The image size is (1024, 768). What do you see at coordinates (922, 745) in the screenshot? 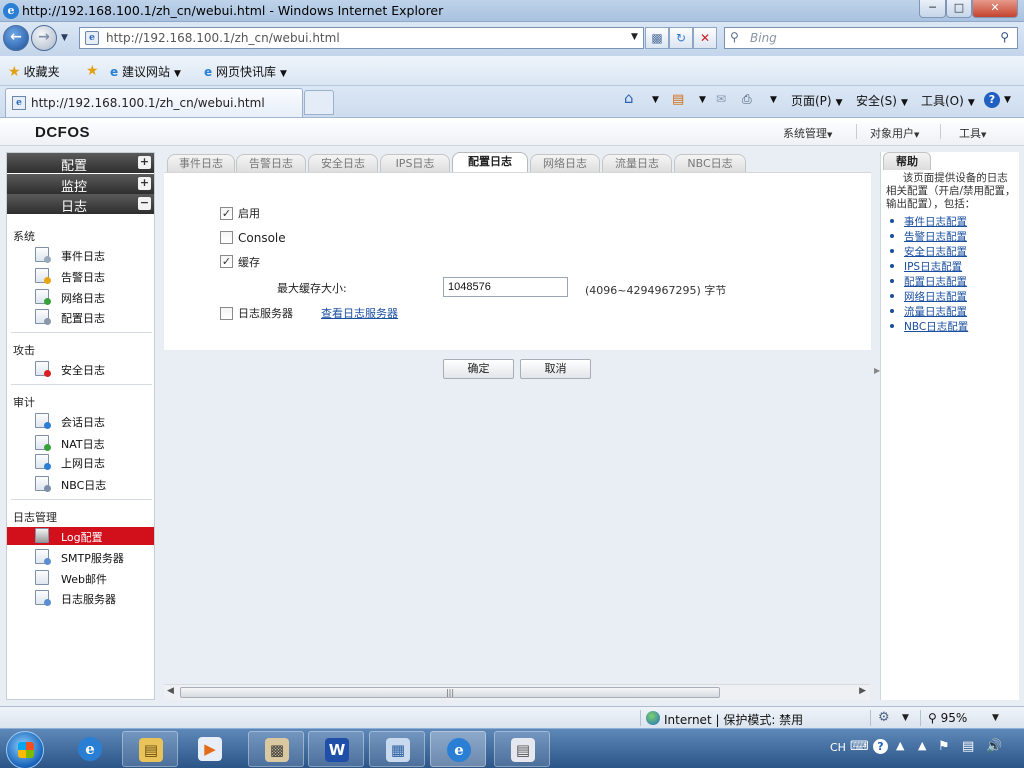
I see `tray-expand-icon: ▲` at bounding box center [922, 745].